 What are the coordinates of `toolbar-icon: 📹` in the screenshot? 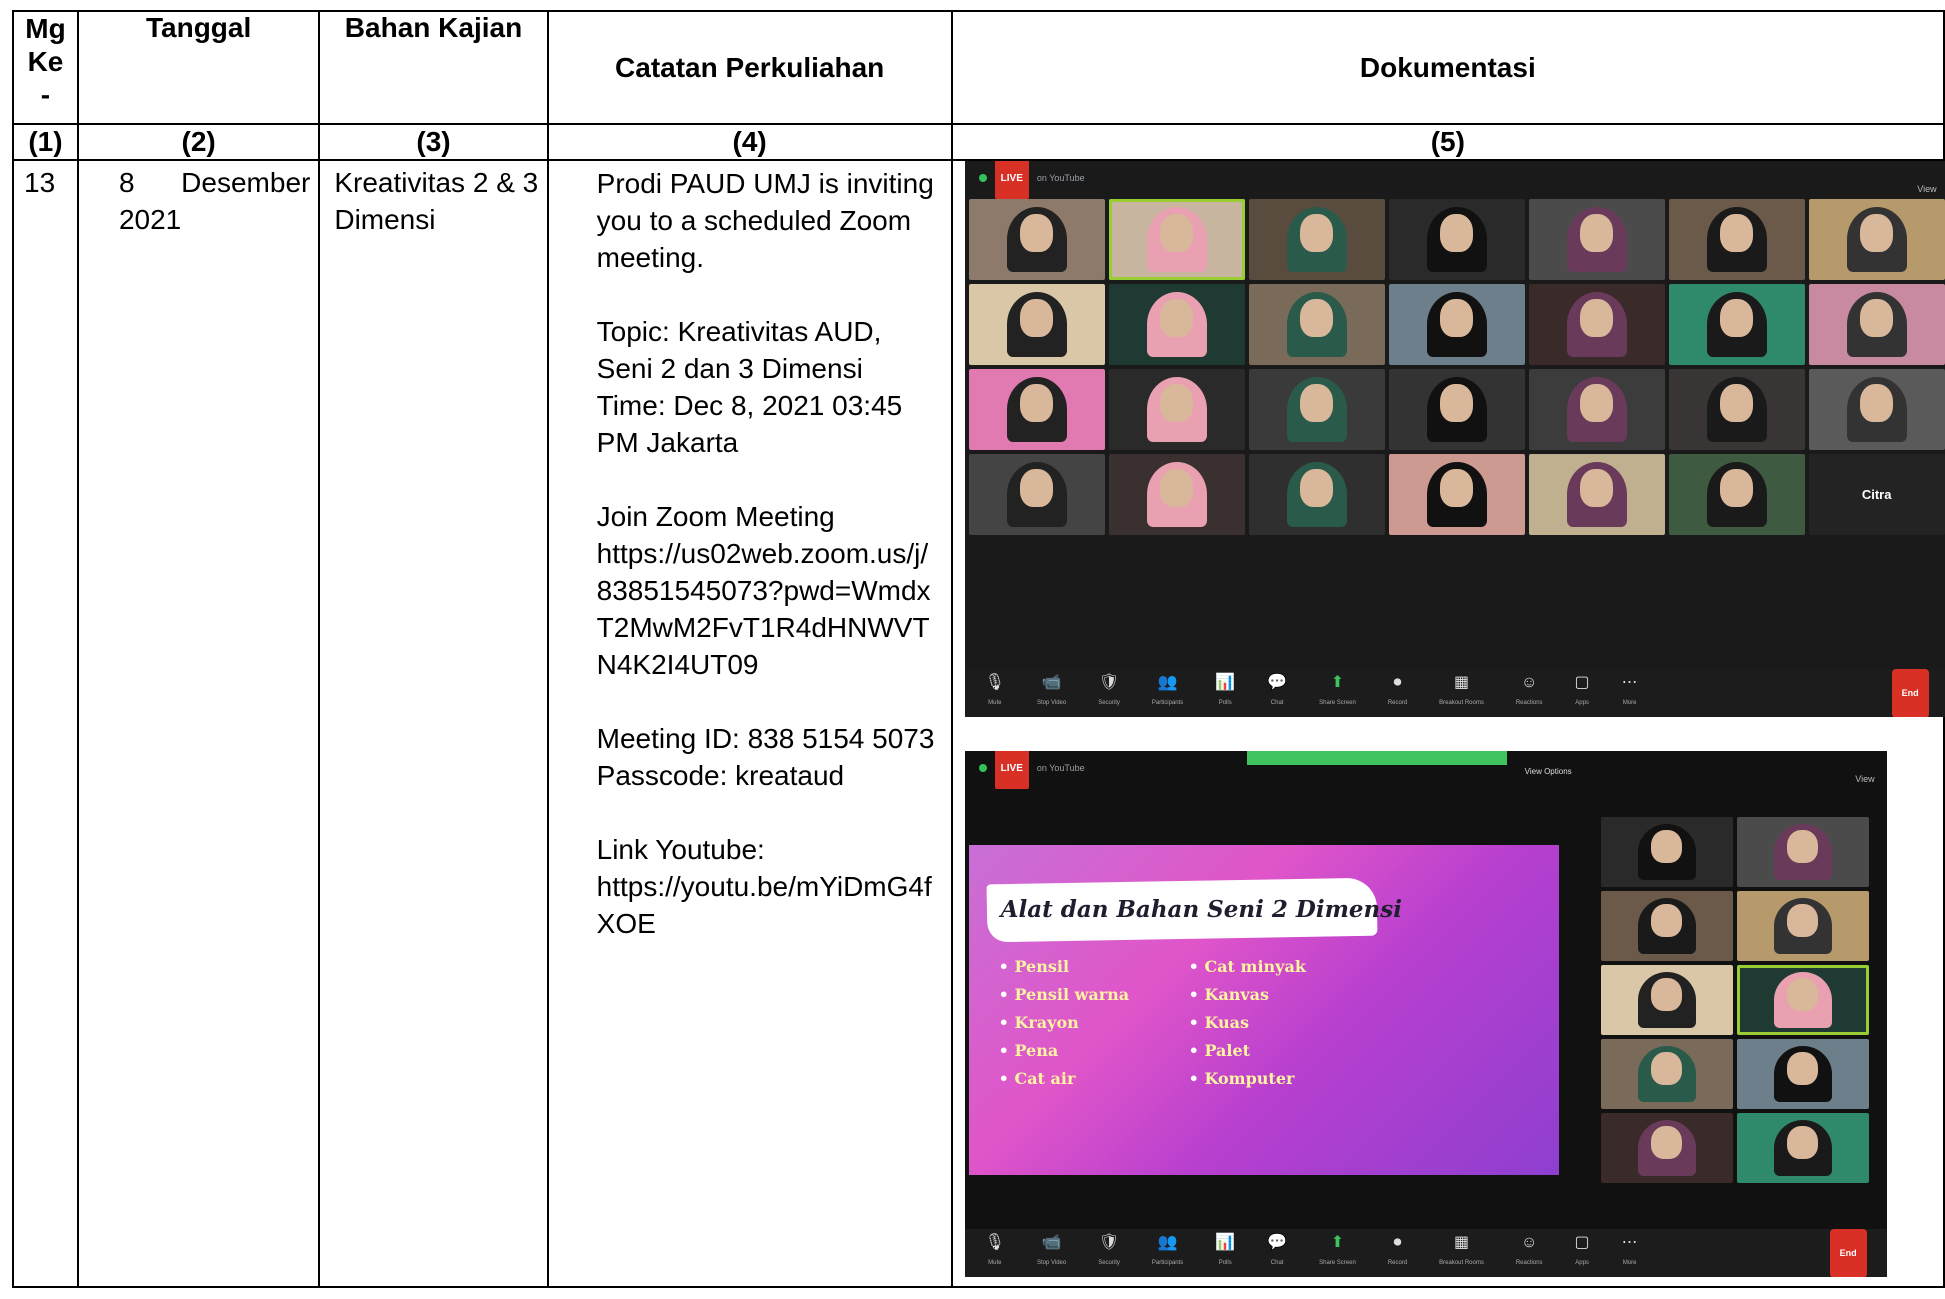 It's located at (1051, 1242).